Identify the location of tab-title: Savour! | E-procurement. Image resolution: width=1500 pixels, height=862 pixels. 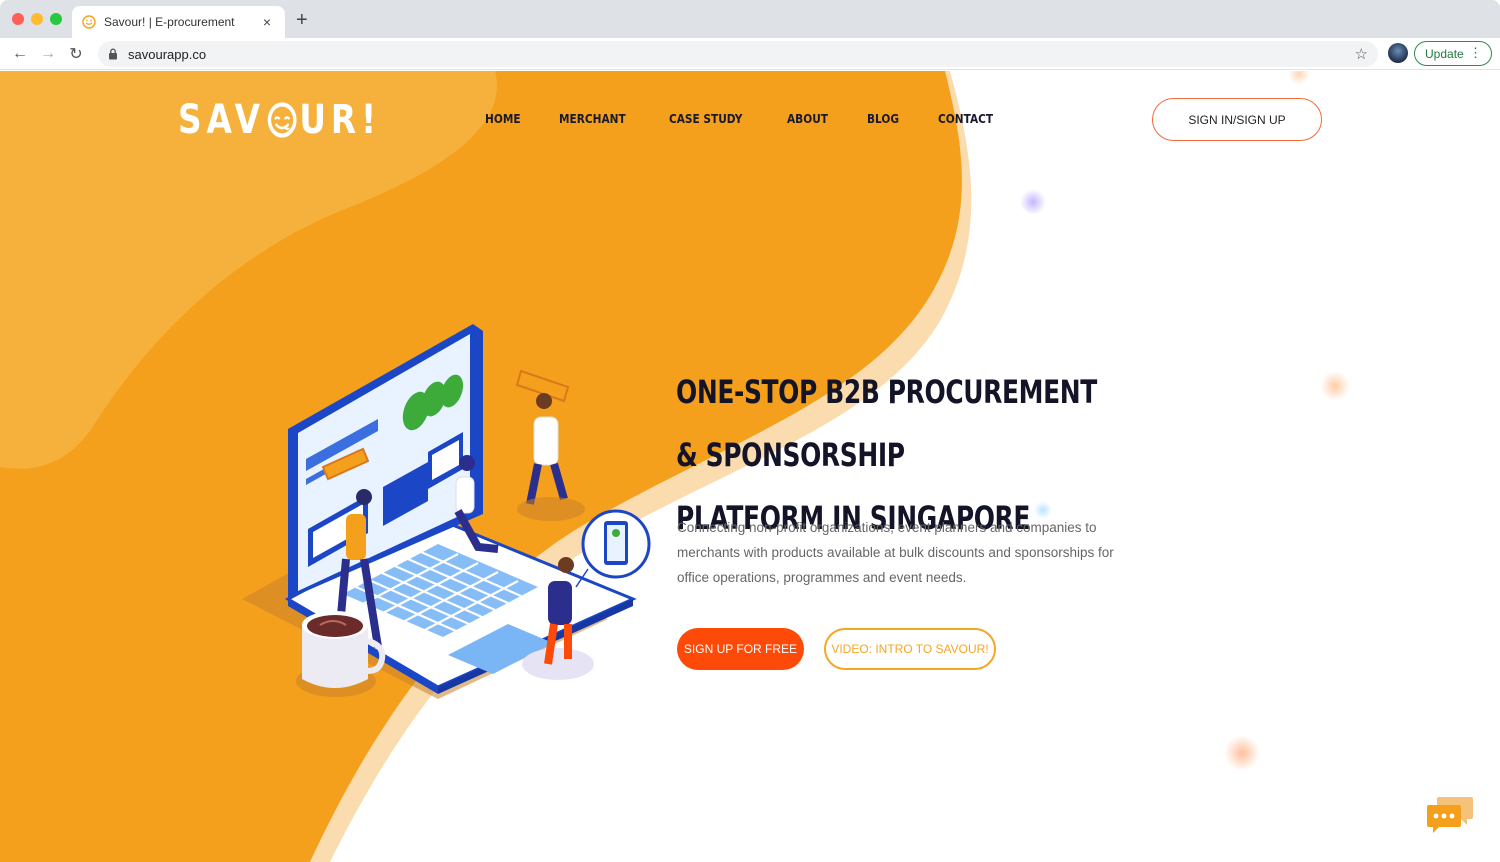
(169, 22).